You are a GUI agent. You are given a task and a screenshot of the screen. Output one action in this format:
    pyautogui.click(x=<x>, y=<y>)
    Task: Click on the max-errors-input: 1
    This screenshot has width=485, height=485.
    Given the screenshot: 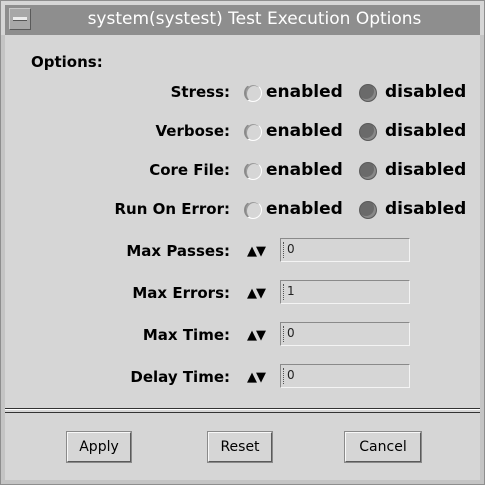 What is the action you would take?
    pyautogui.click(x=345, y=292)
    